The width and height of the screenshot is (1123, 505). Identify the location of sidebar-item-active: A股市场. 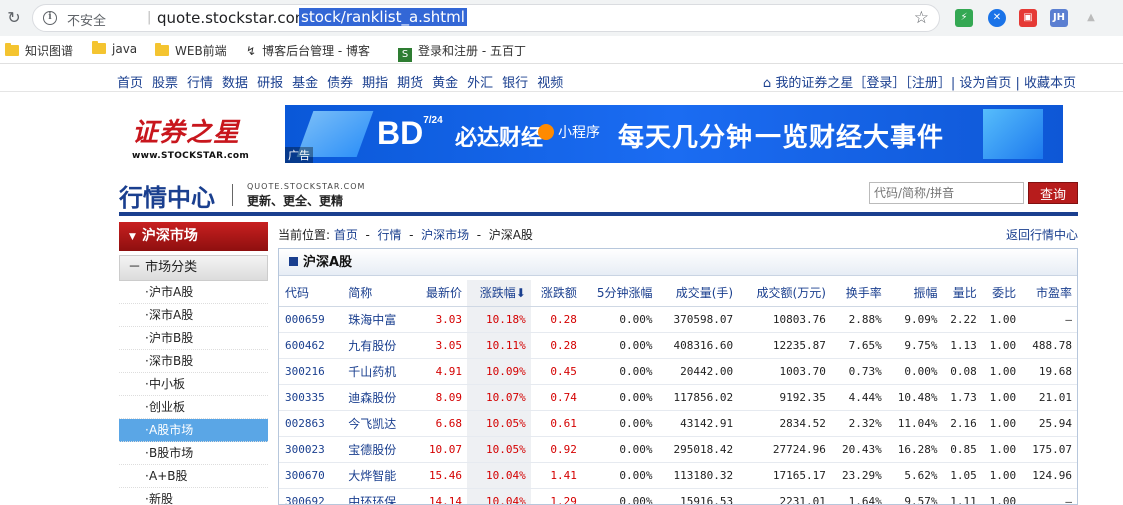
(193, 430).